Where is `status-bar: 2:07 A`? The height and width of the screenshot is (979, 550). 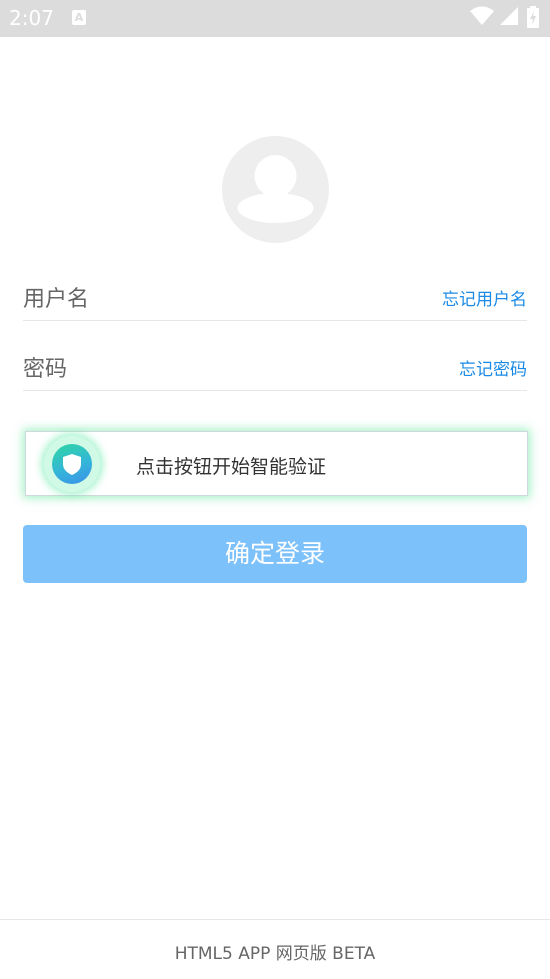
status-bar: 2:07 A is located at coordinates (275, 18).